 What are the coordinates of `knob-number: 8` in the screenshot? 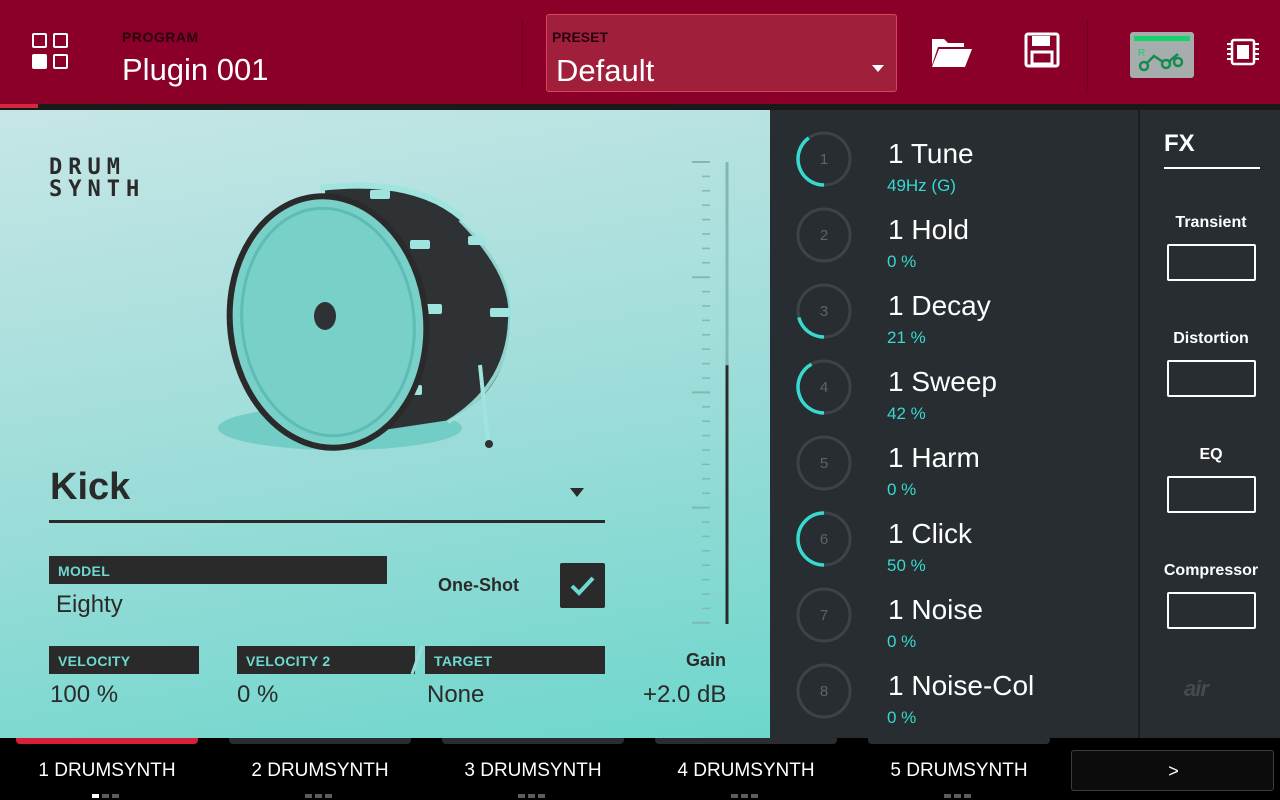 It's located at (824, 691).